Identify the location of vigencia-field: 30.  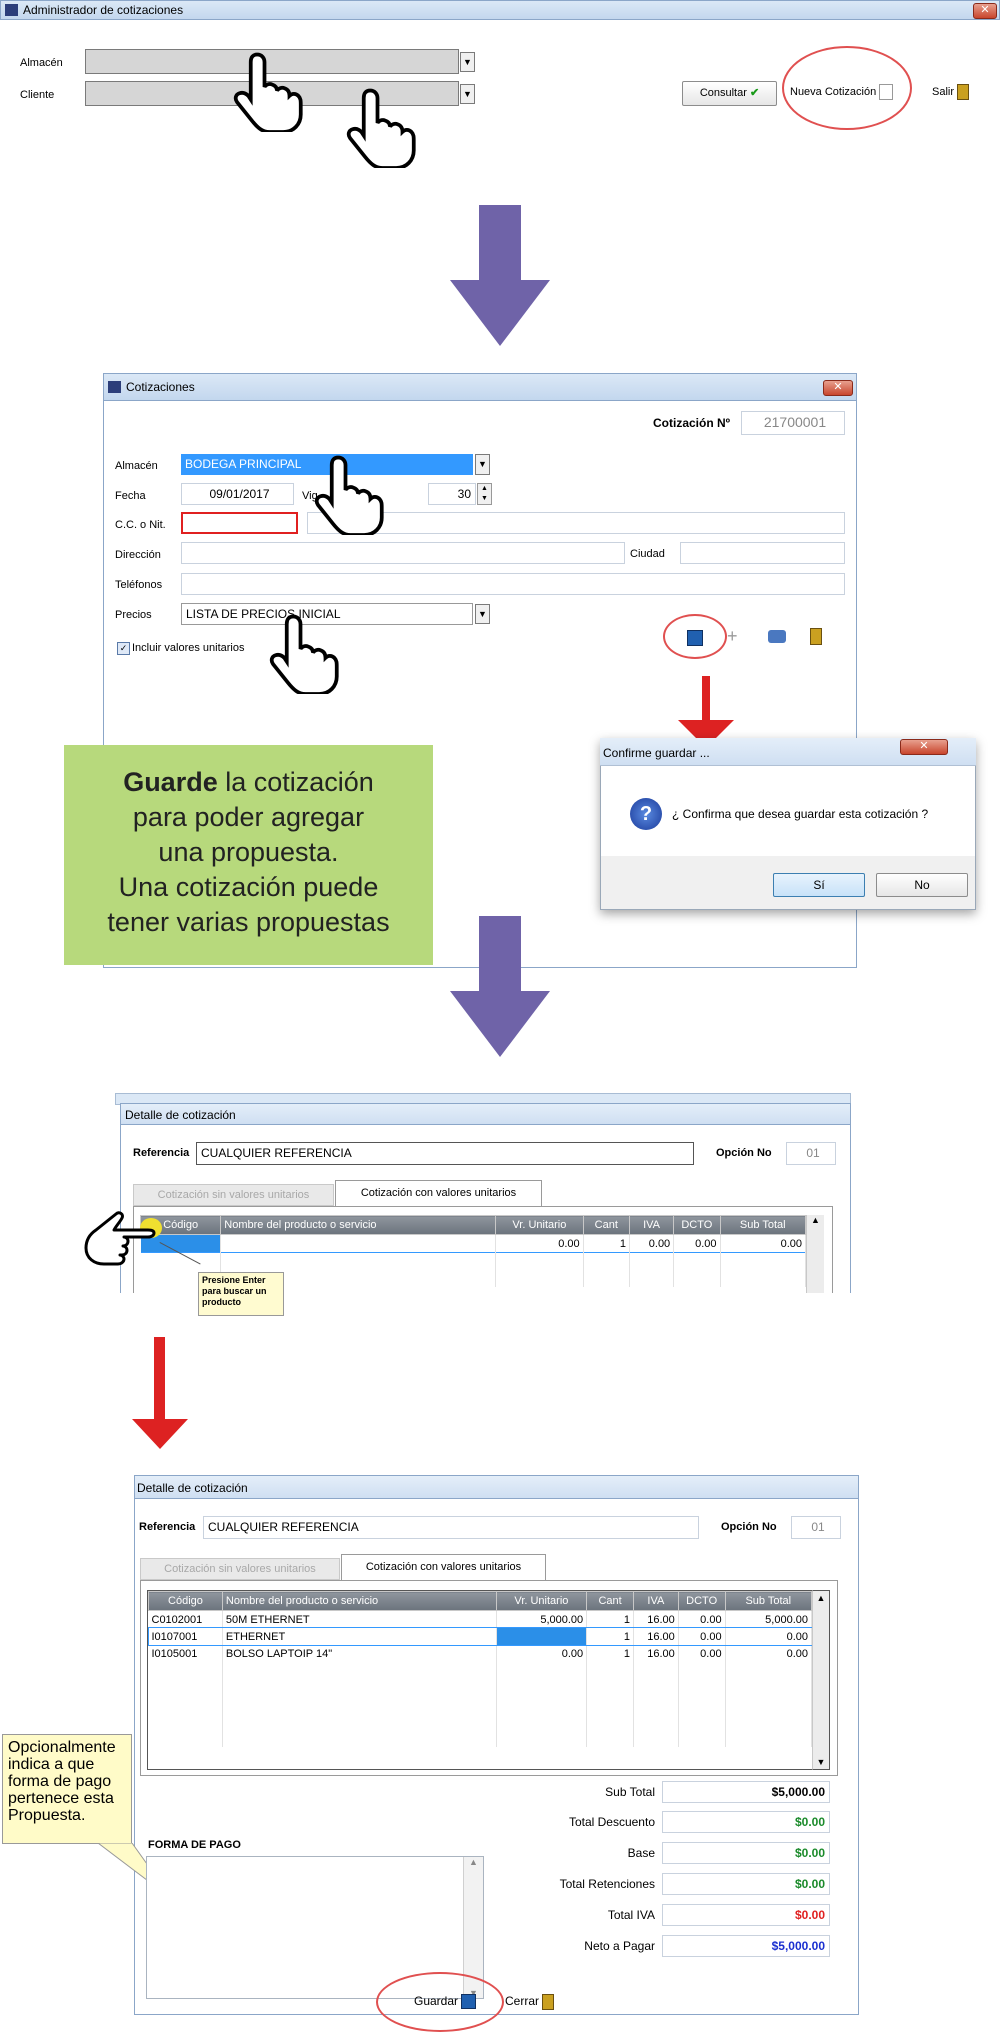
(452, 494).